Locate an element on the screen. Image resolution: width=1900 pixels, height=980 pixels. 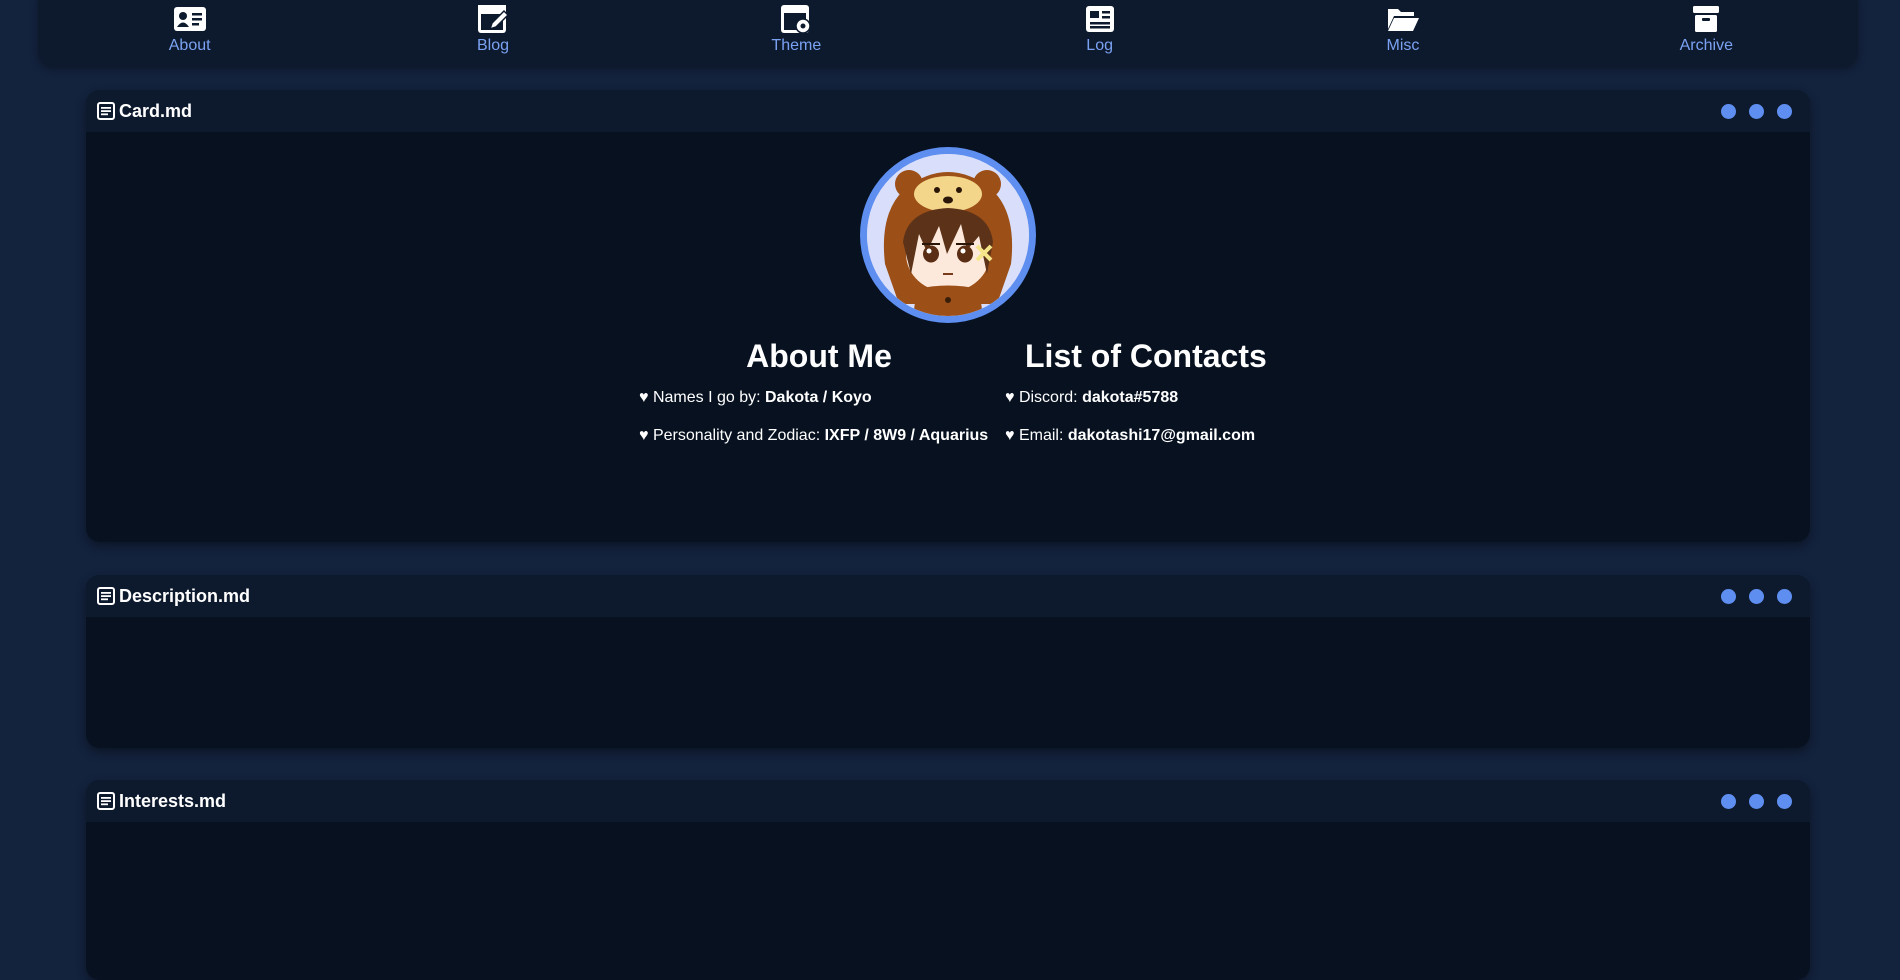
window-title: Description.md is located at coordinates (185, 595).